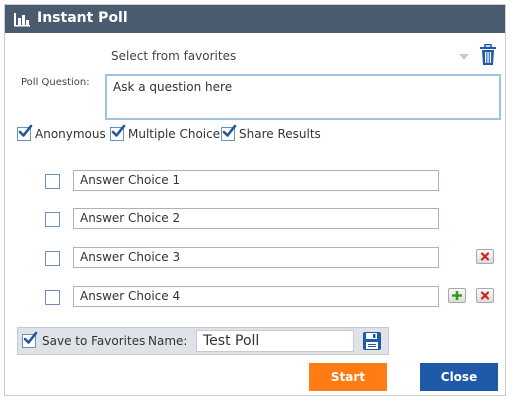  Describe the element at coordinates (459, 377) in the screenshot. I see `close-button: Close` at that location.